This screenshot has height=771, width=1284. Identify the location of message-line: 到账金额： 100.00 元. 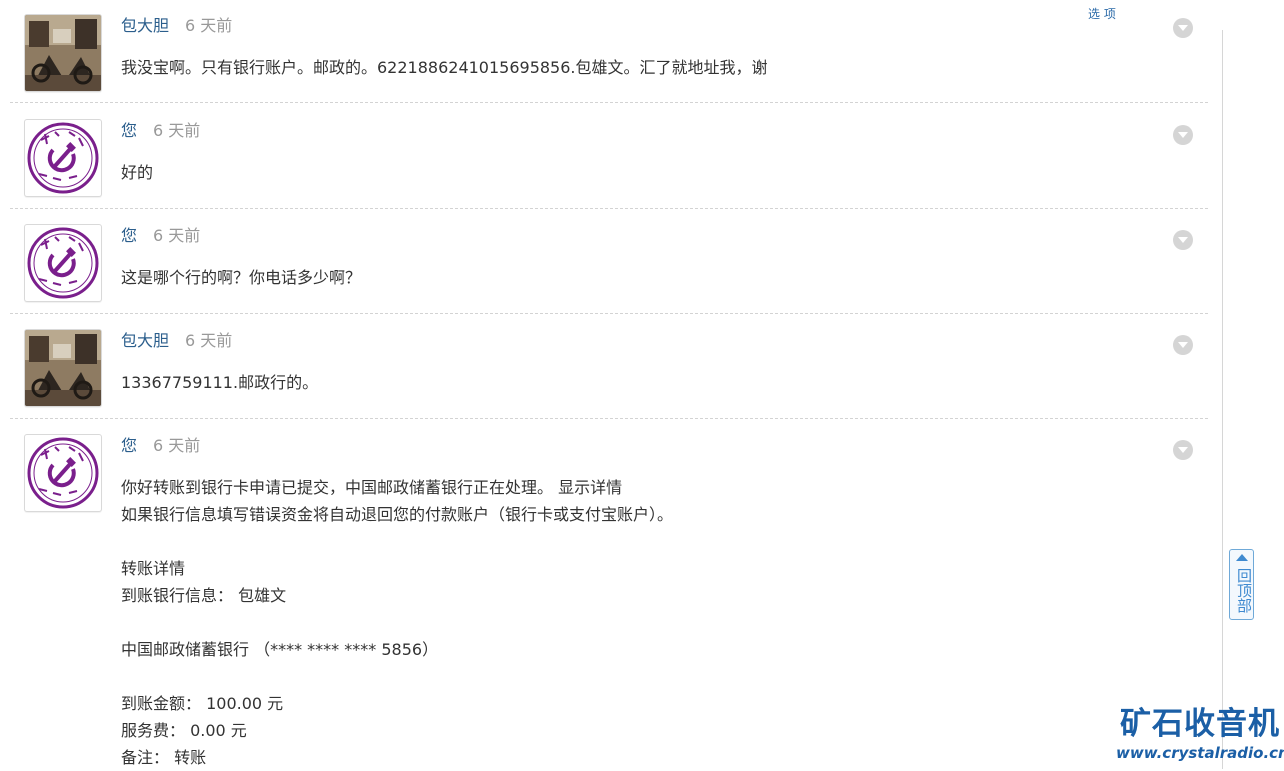
(202, 703).